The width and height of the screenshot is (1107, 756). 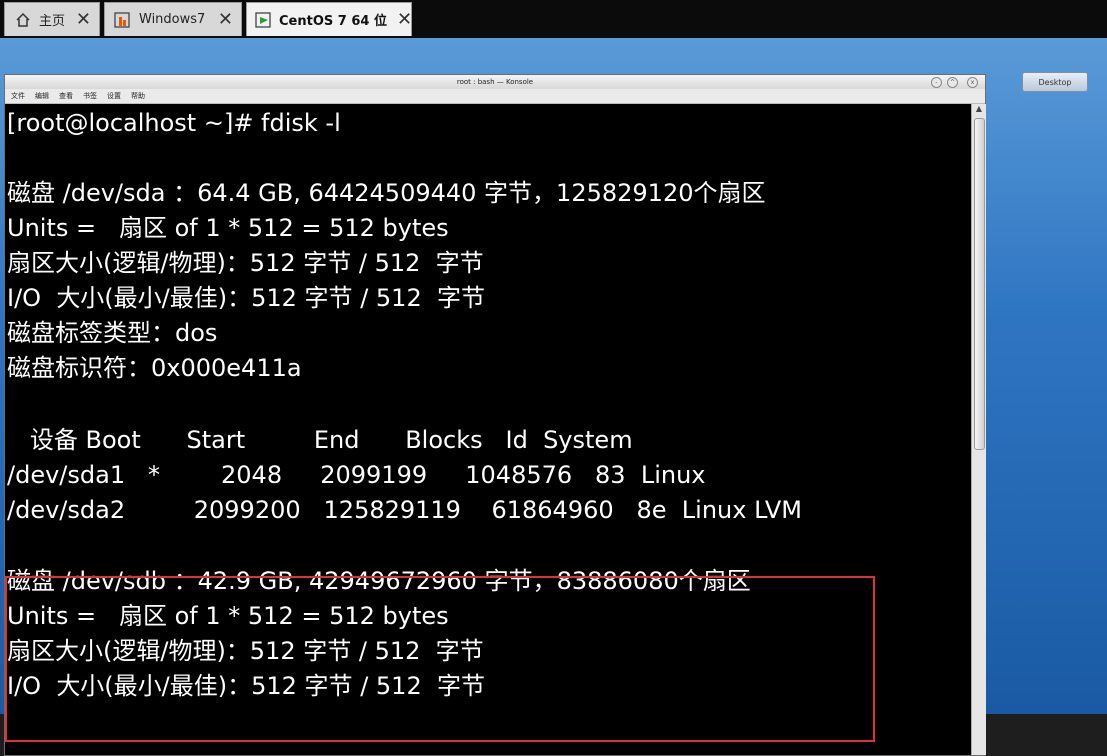 I want to click on window-title: root : bash — Konsole, so click(x=495, y=82).